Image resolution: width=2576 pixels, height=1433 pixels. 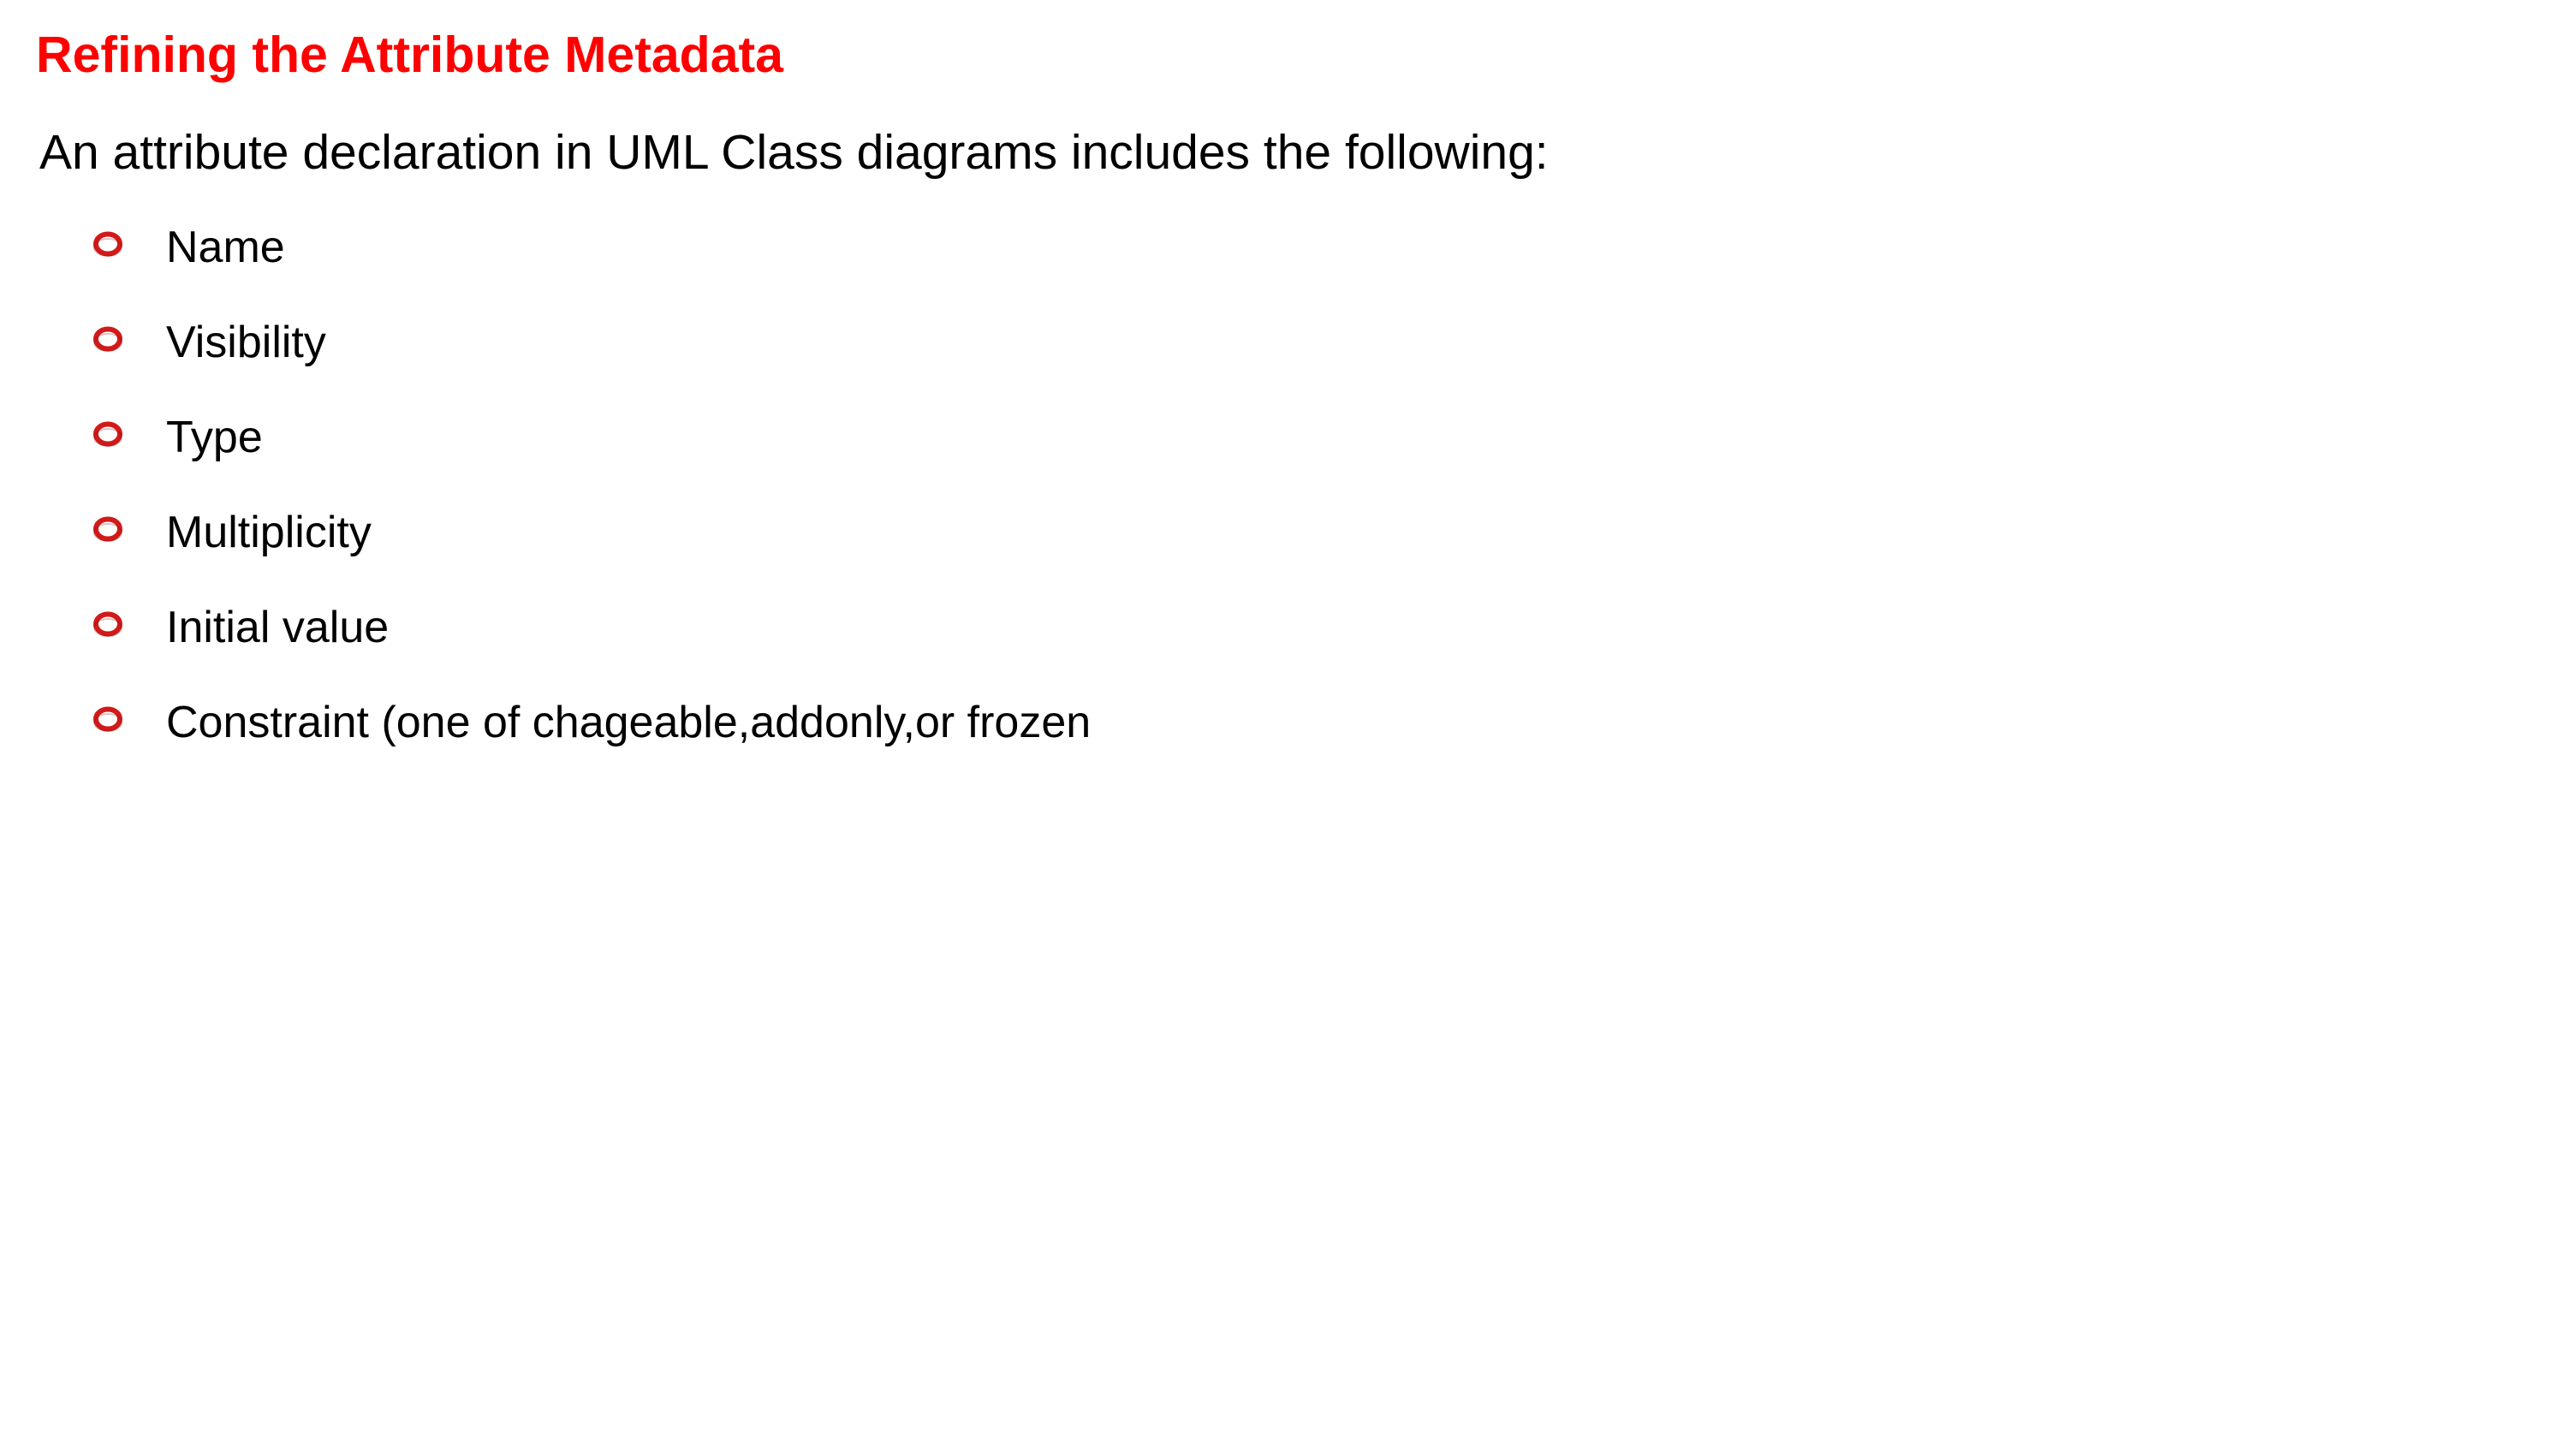 I want to click on list-item-label: Name, so click(x=225, y=247).